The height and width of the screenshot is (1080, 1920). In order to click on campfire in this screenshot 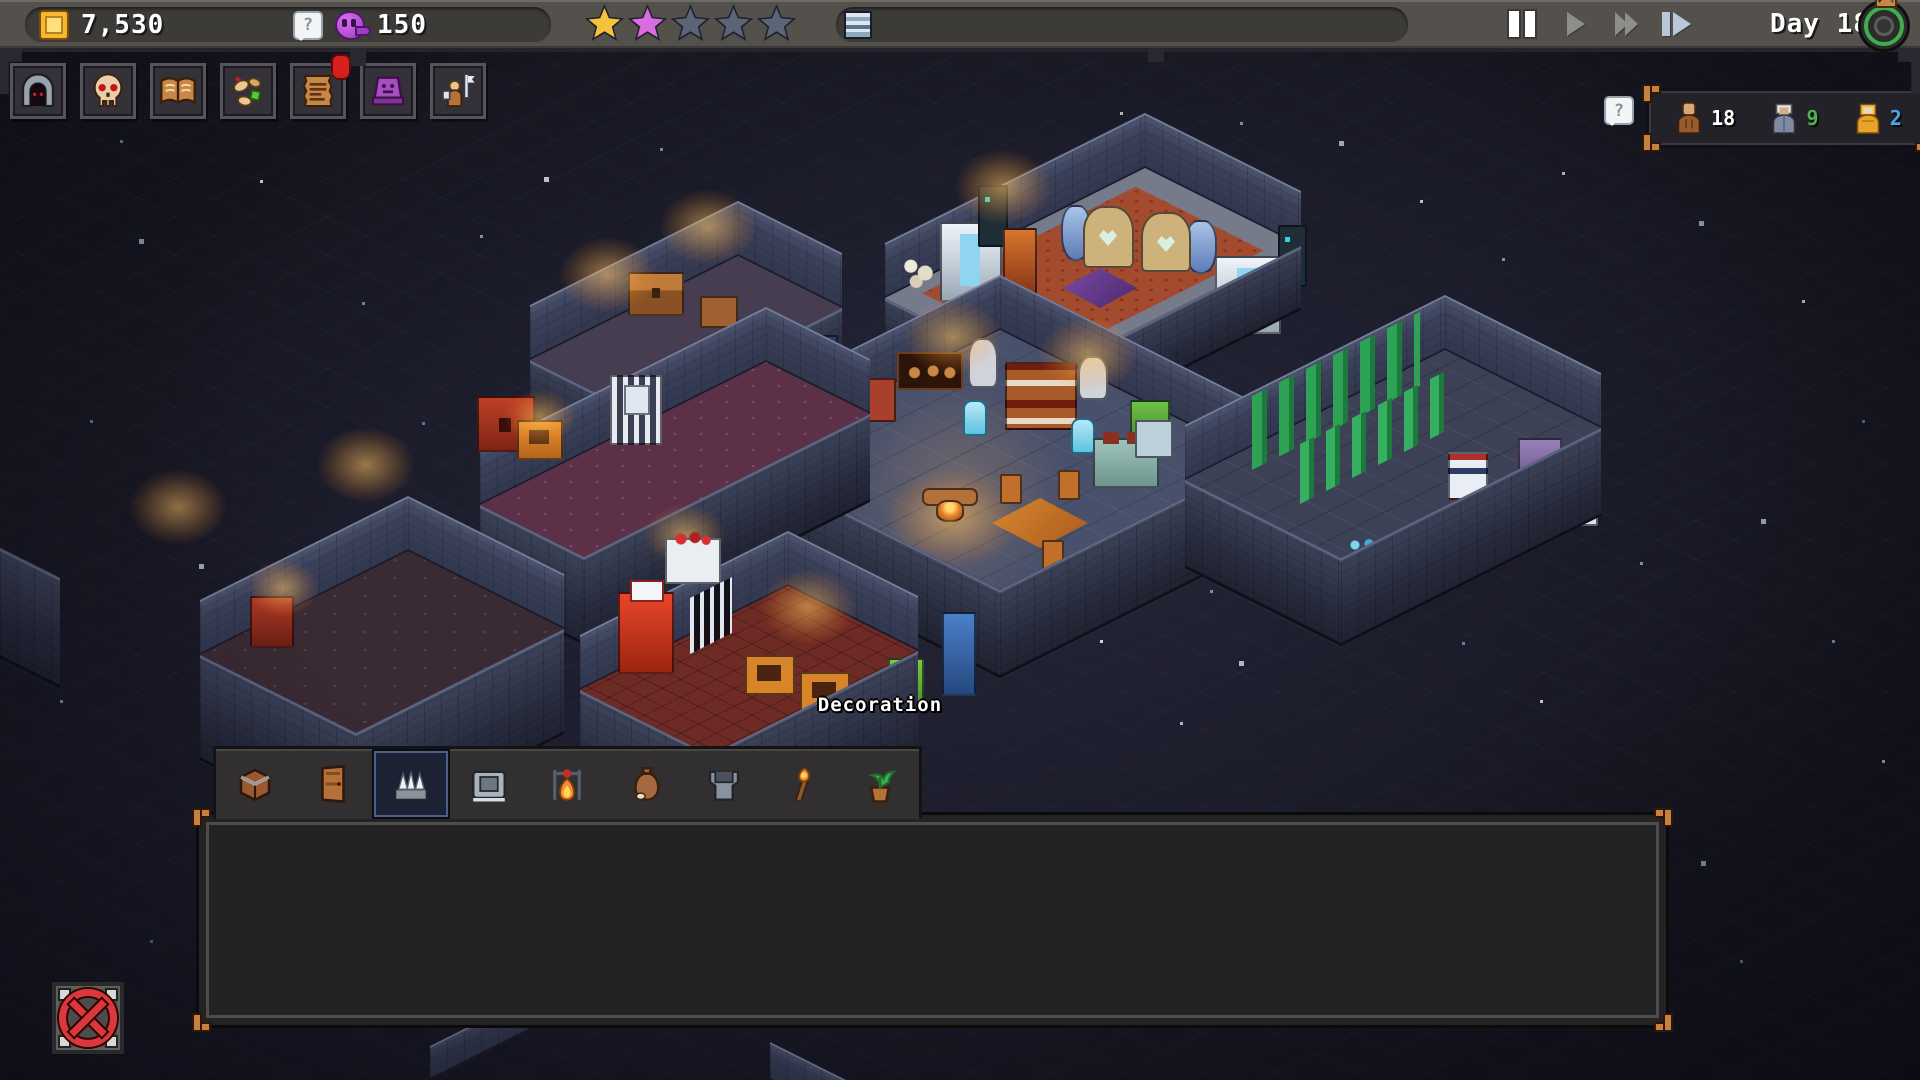, I will do `click(950, 511)`.